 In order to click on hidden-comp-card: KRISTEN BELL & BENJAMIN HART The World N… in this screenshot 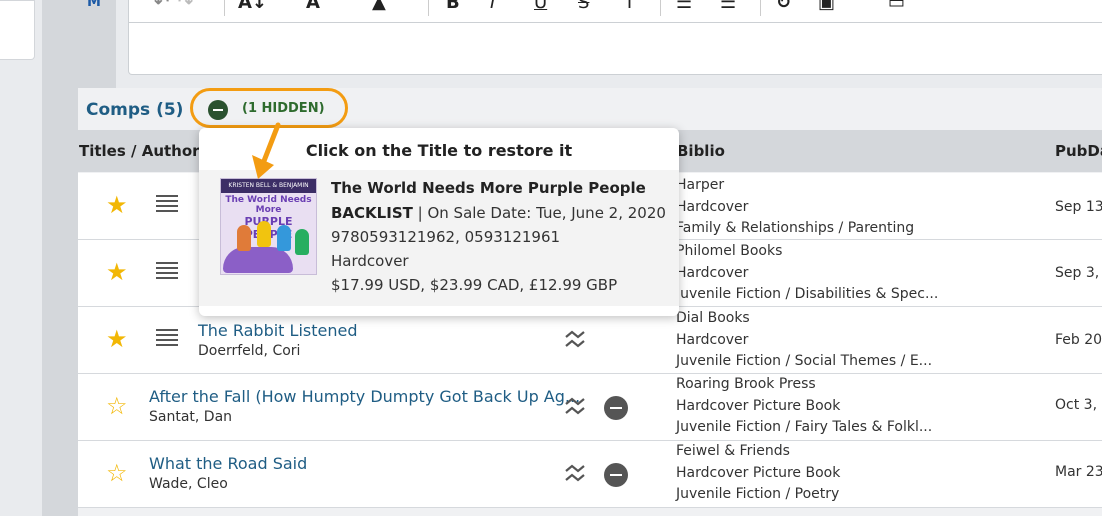, I will do `click(439, 238)`.